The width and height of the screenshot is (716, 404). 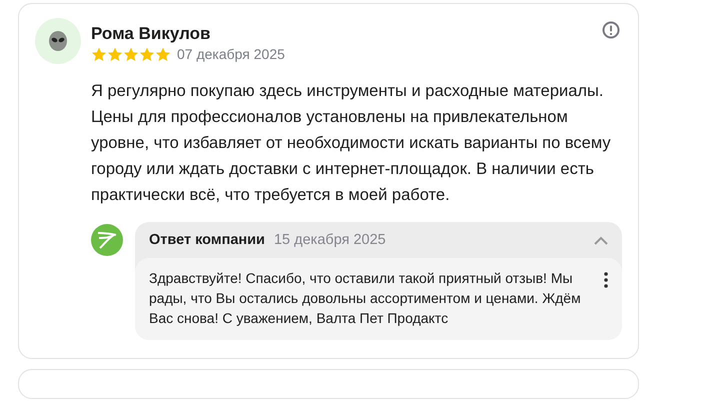 I want to click on more-options-icon, so click(x=606, y=280).